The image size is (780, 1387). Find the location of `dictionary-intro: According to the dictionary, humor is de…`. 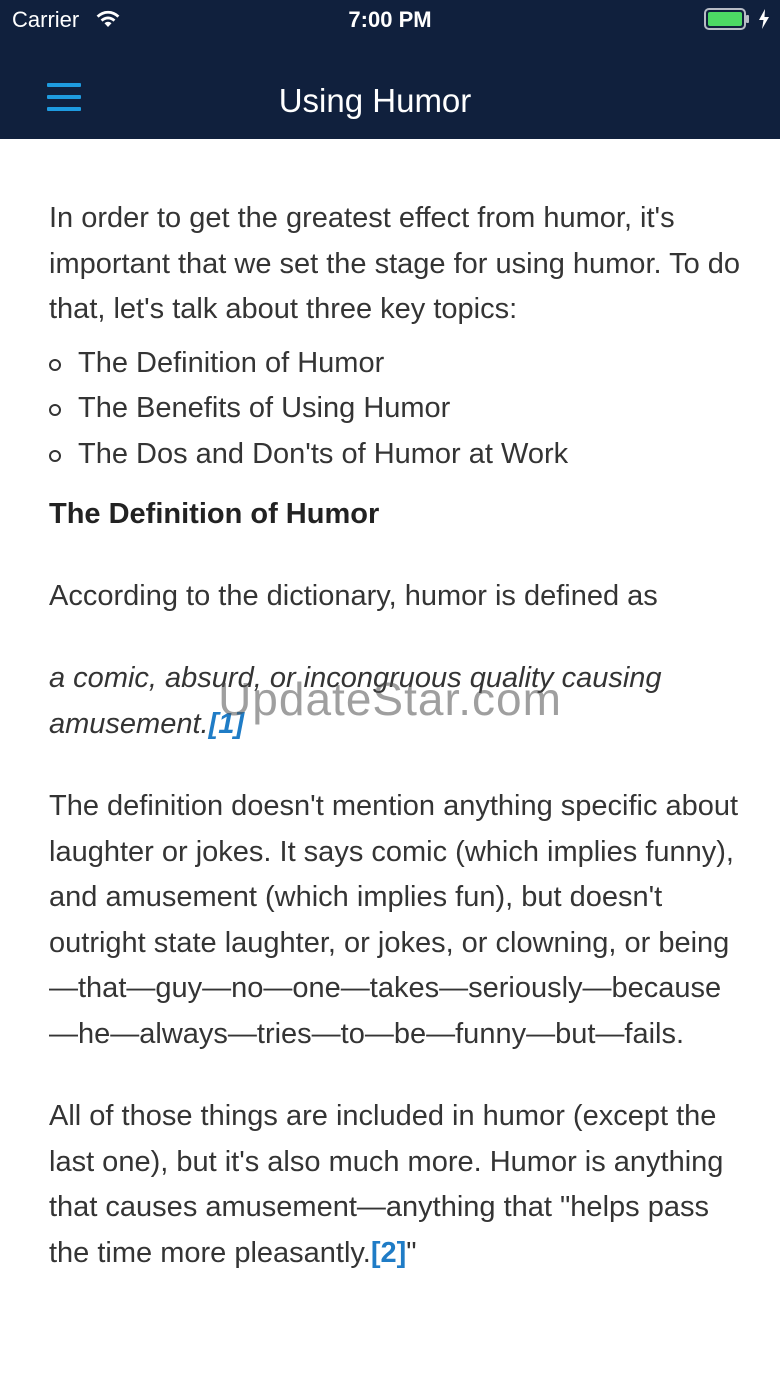

dictionary-intro: According to the dictionary, humor is de… is located at coordinates (353, 595).